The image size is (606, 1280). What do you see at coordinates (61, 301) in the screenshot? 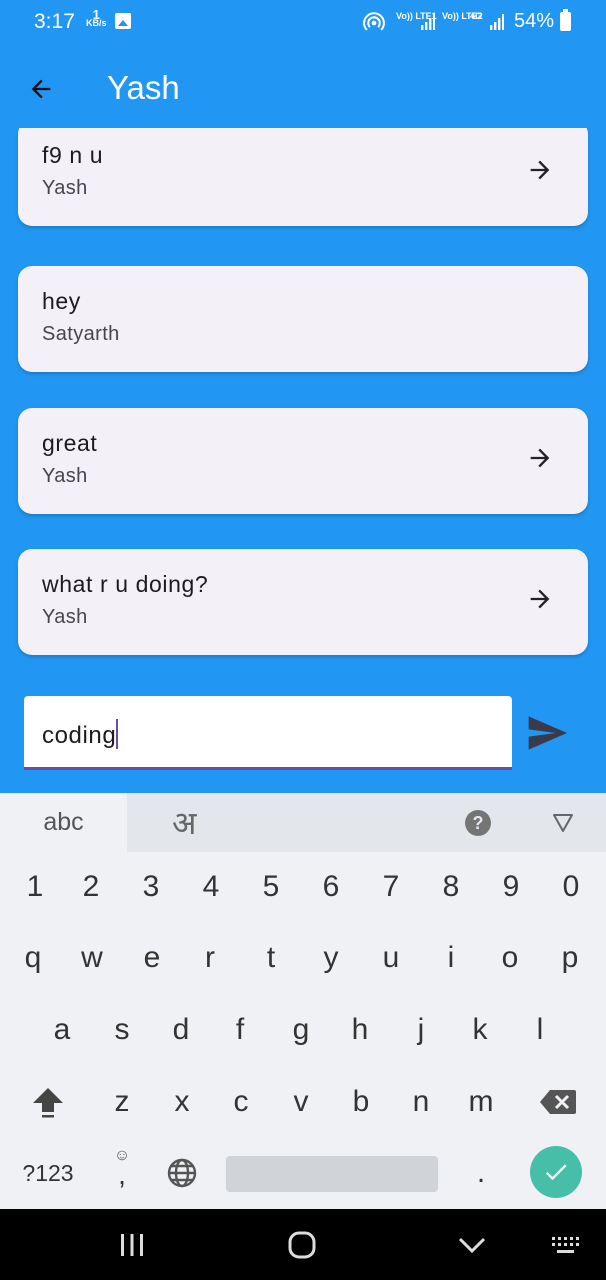
I see `message-text: hey` at bounding box center [61, 301].